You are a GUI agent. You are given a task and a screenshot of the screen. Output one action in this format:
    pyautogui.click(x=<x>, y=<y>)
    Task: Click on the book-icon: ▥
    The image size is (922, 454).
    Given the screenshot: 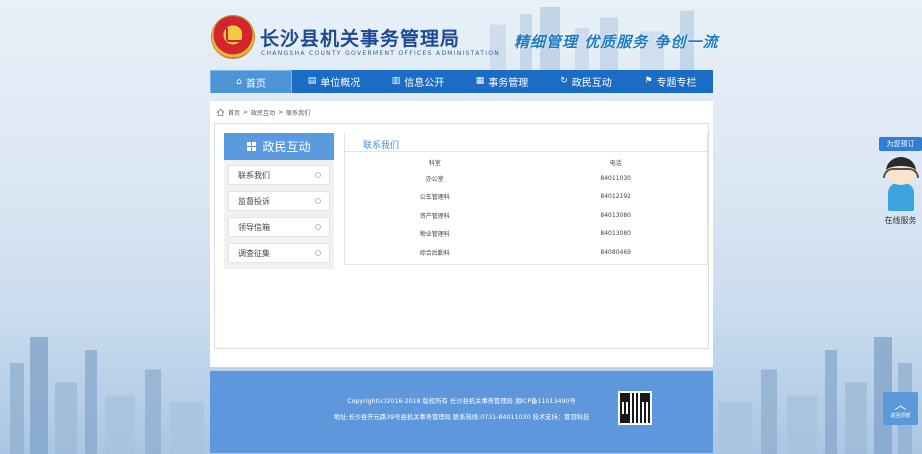 What is the action you would take?
    pyautogui.click(x=396, y=81)
    